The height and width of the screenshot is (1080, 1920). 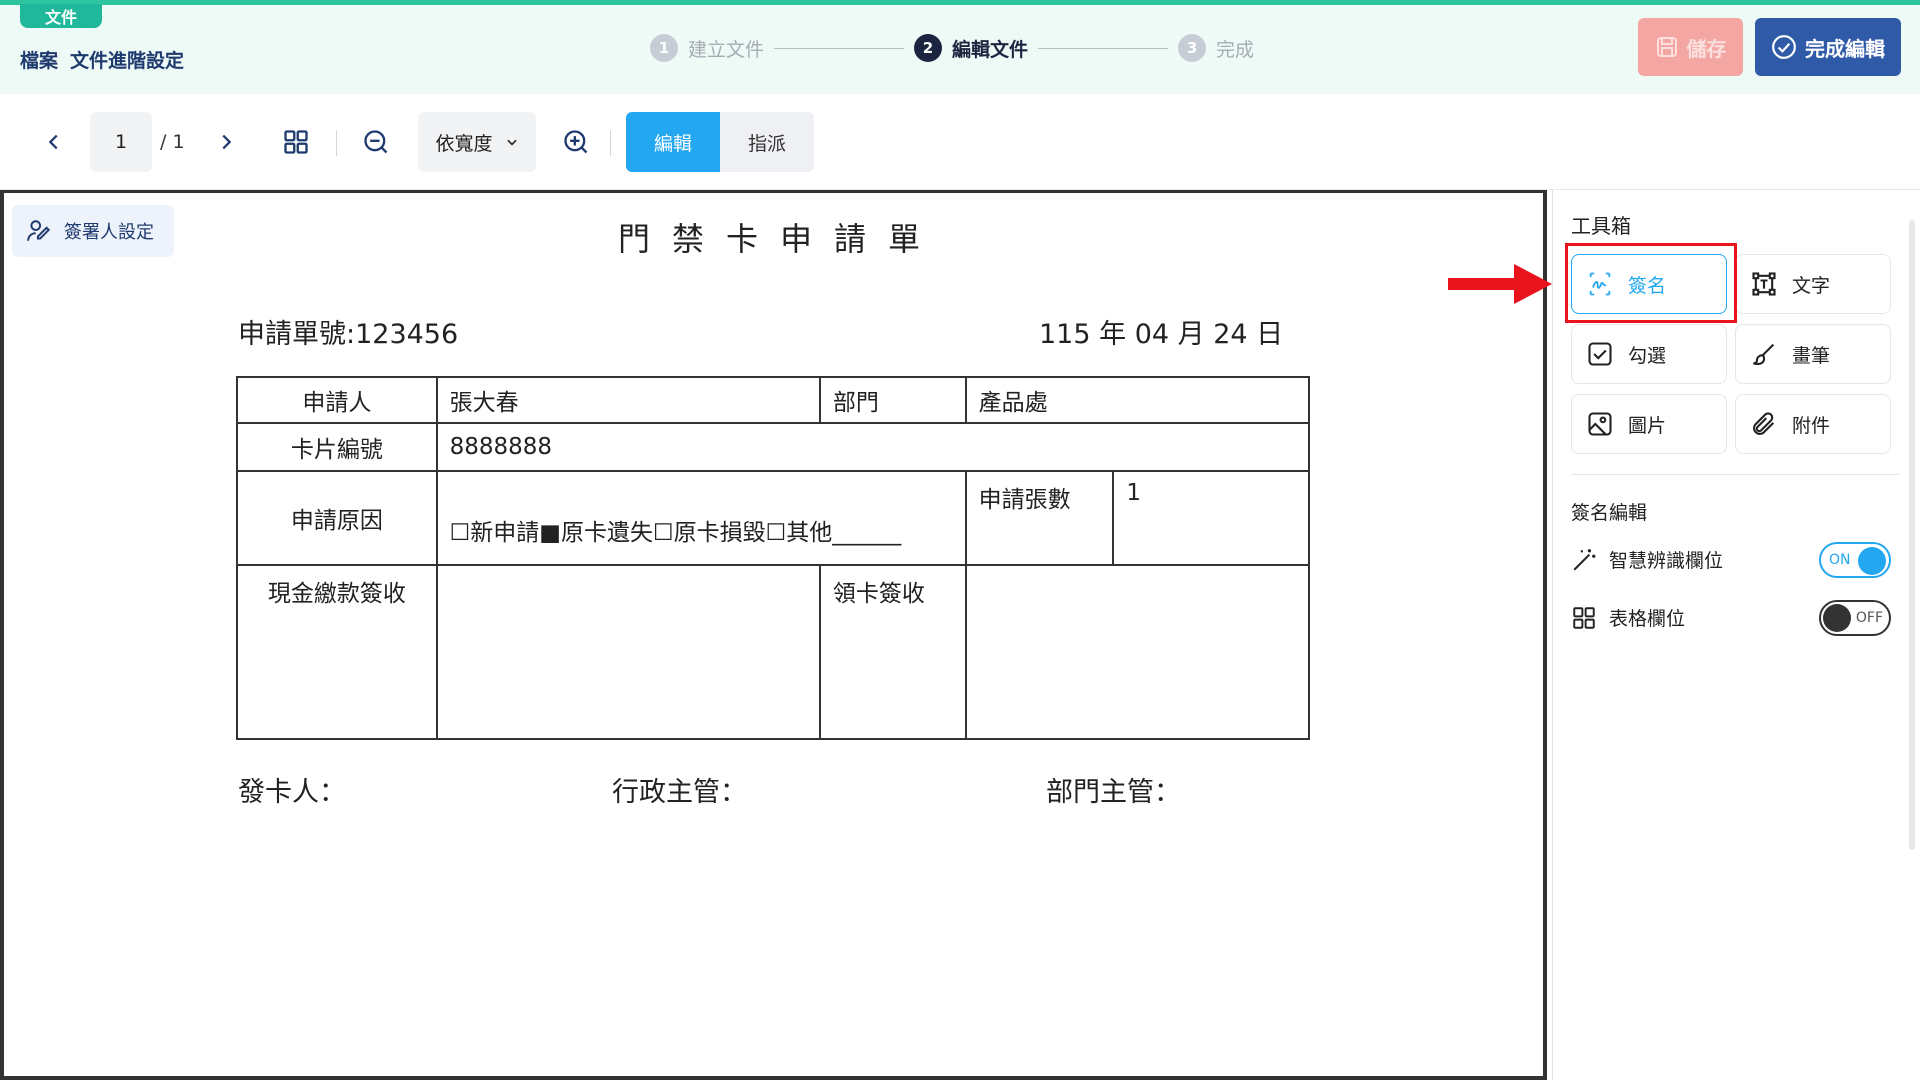 I want to click on breadcrumb-files: 檔案, so click(x=39, y=59).